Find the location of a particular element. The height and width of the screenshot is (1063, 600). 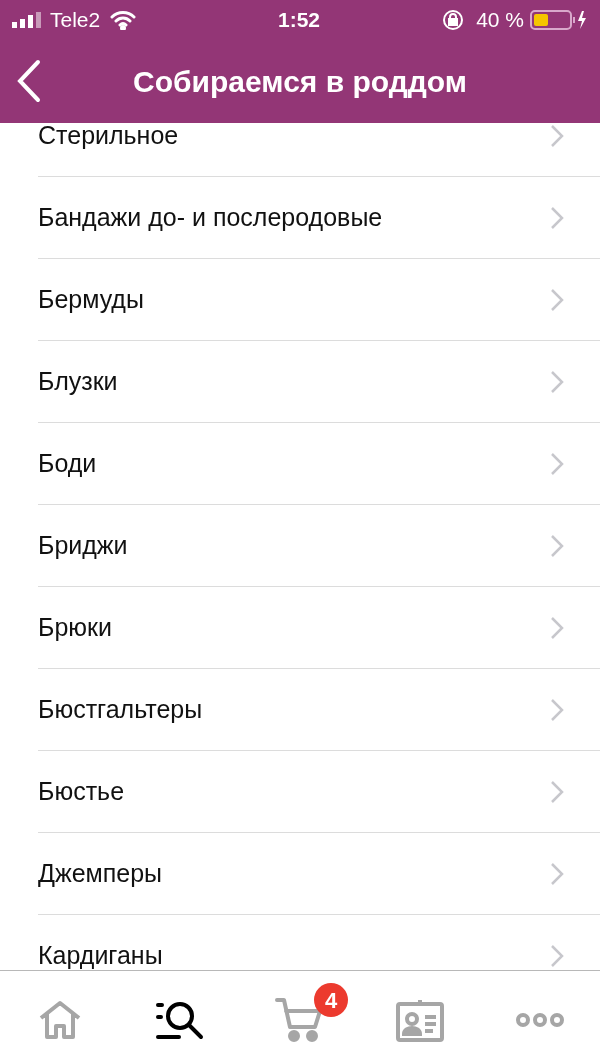

rotation-lock-icon is located at coordinates (453, 20).